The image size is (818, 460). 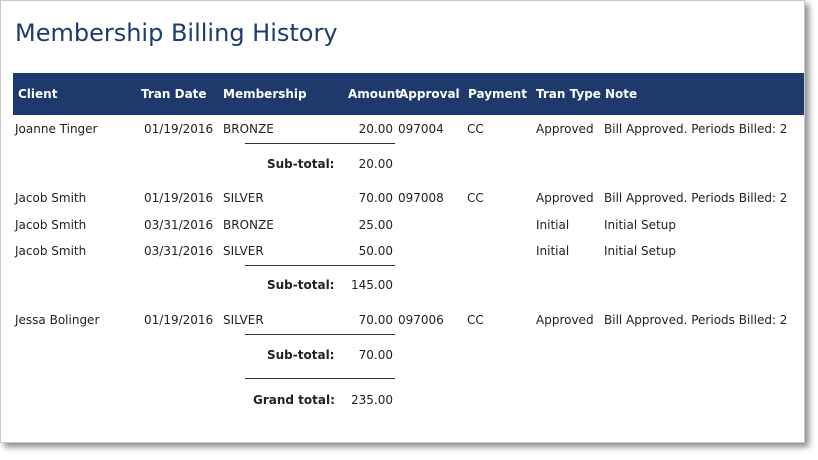 What do you see at coordinates (375, 164) in the screenshot?
I see `subtotal-value: 20.00` at bounding box center [375, 164].